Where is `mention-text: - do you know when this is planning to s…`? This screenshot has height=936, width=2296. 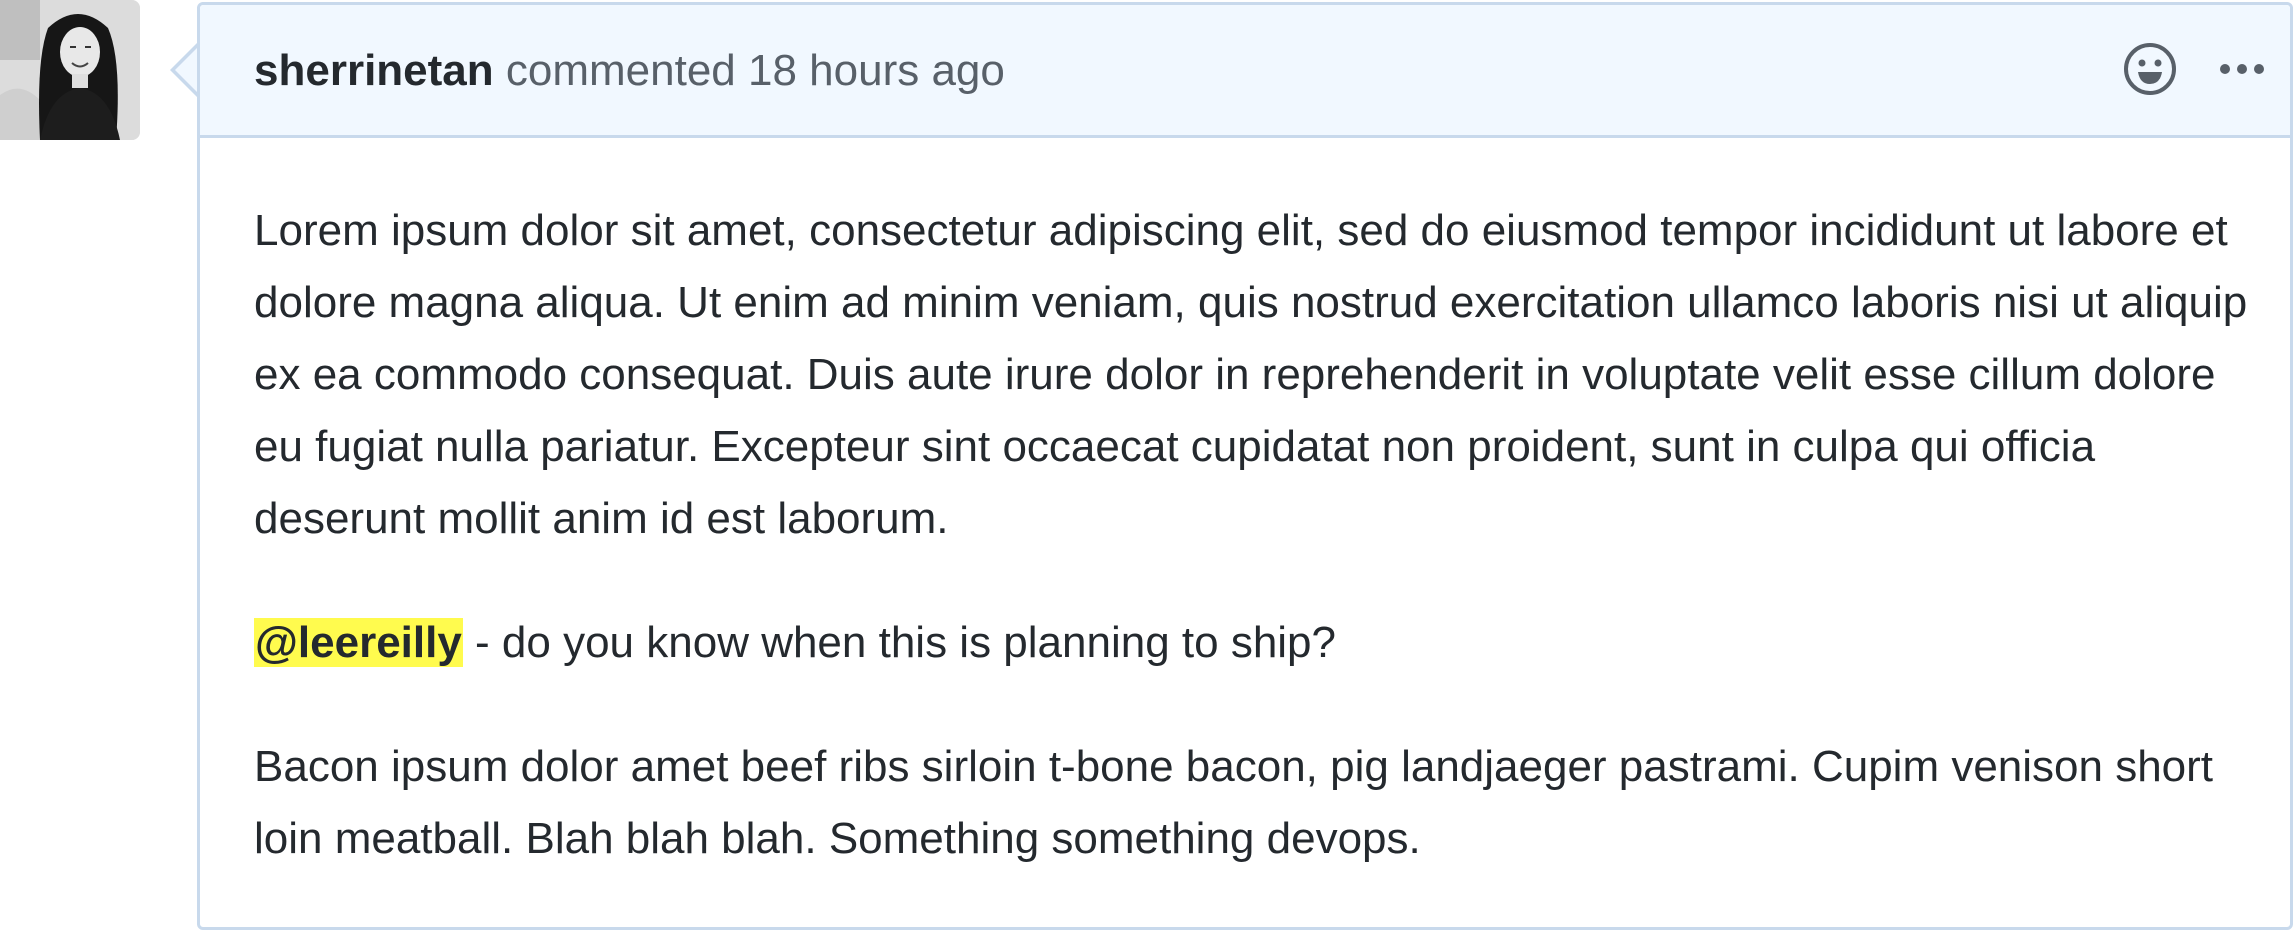
mention-text: - do you know when this is planning to s… is located at coordinates (899, 642).